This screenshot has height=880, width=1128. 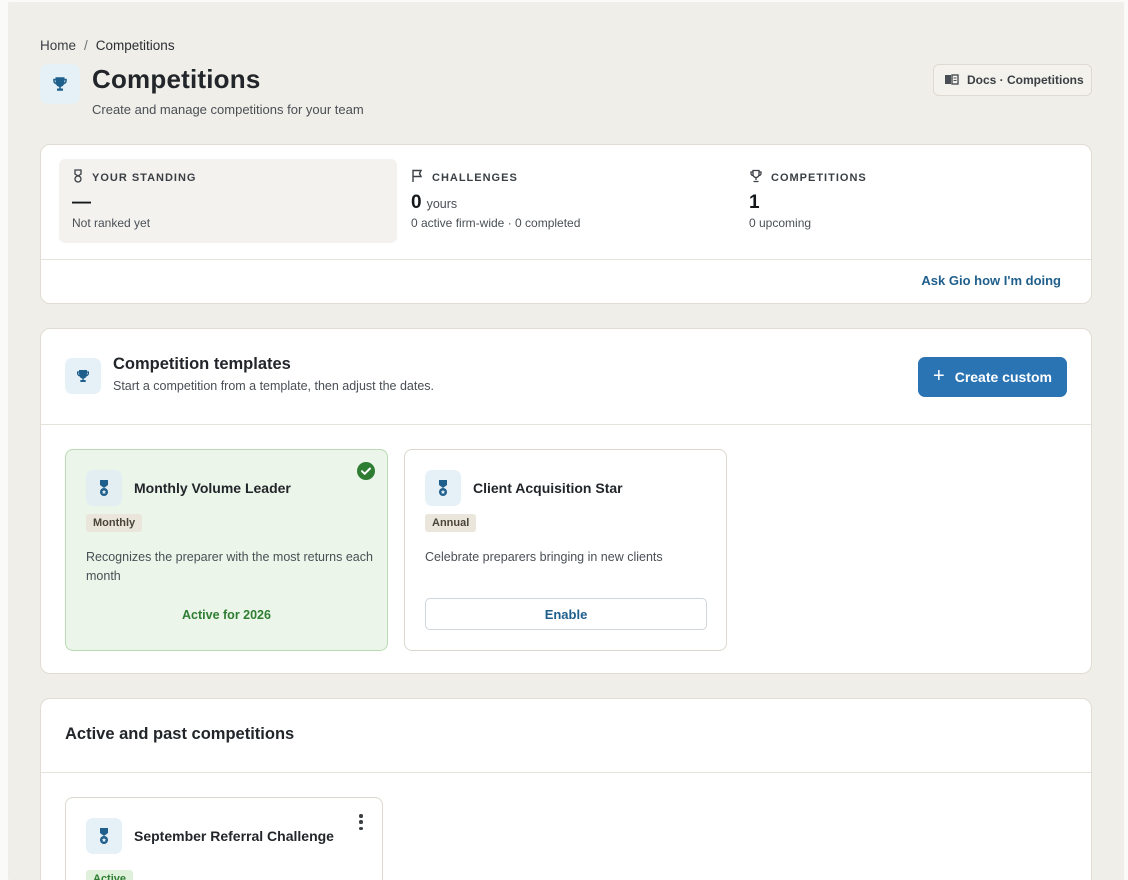 I want to click on plus-icon: +, so click(x=939, y=376).